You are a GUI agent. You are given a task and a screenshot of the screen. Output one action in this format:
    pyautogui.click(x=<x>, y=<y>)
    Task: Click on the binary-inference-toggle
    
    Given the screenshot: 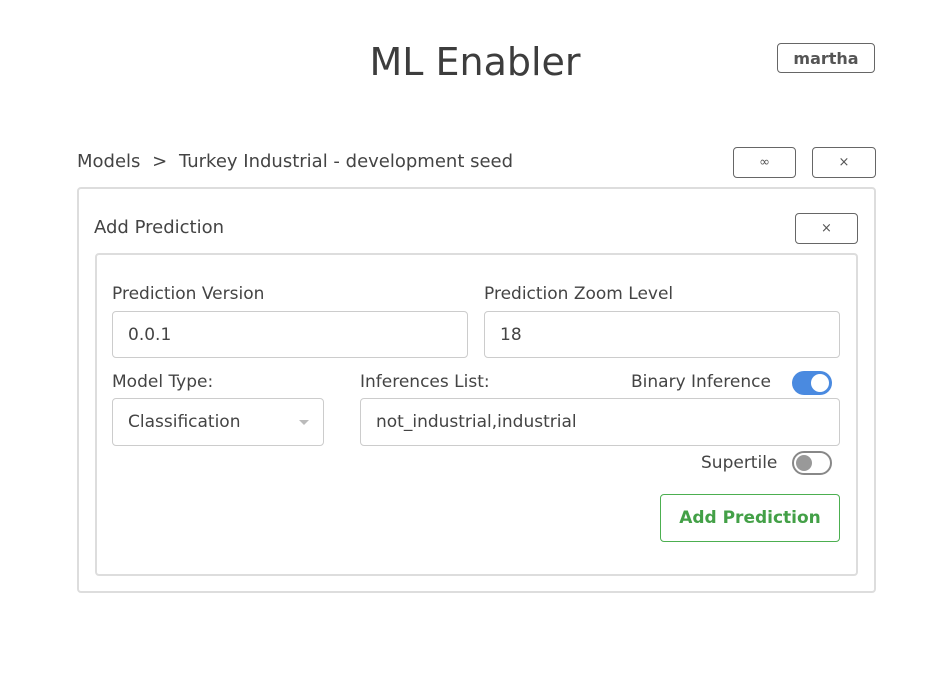 What is the action you would take?
    pyautogui.click(x=812, y=383)
    